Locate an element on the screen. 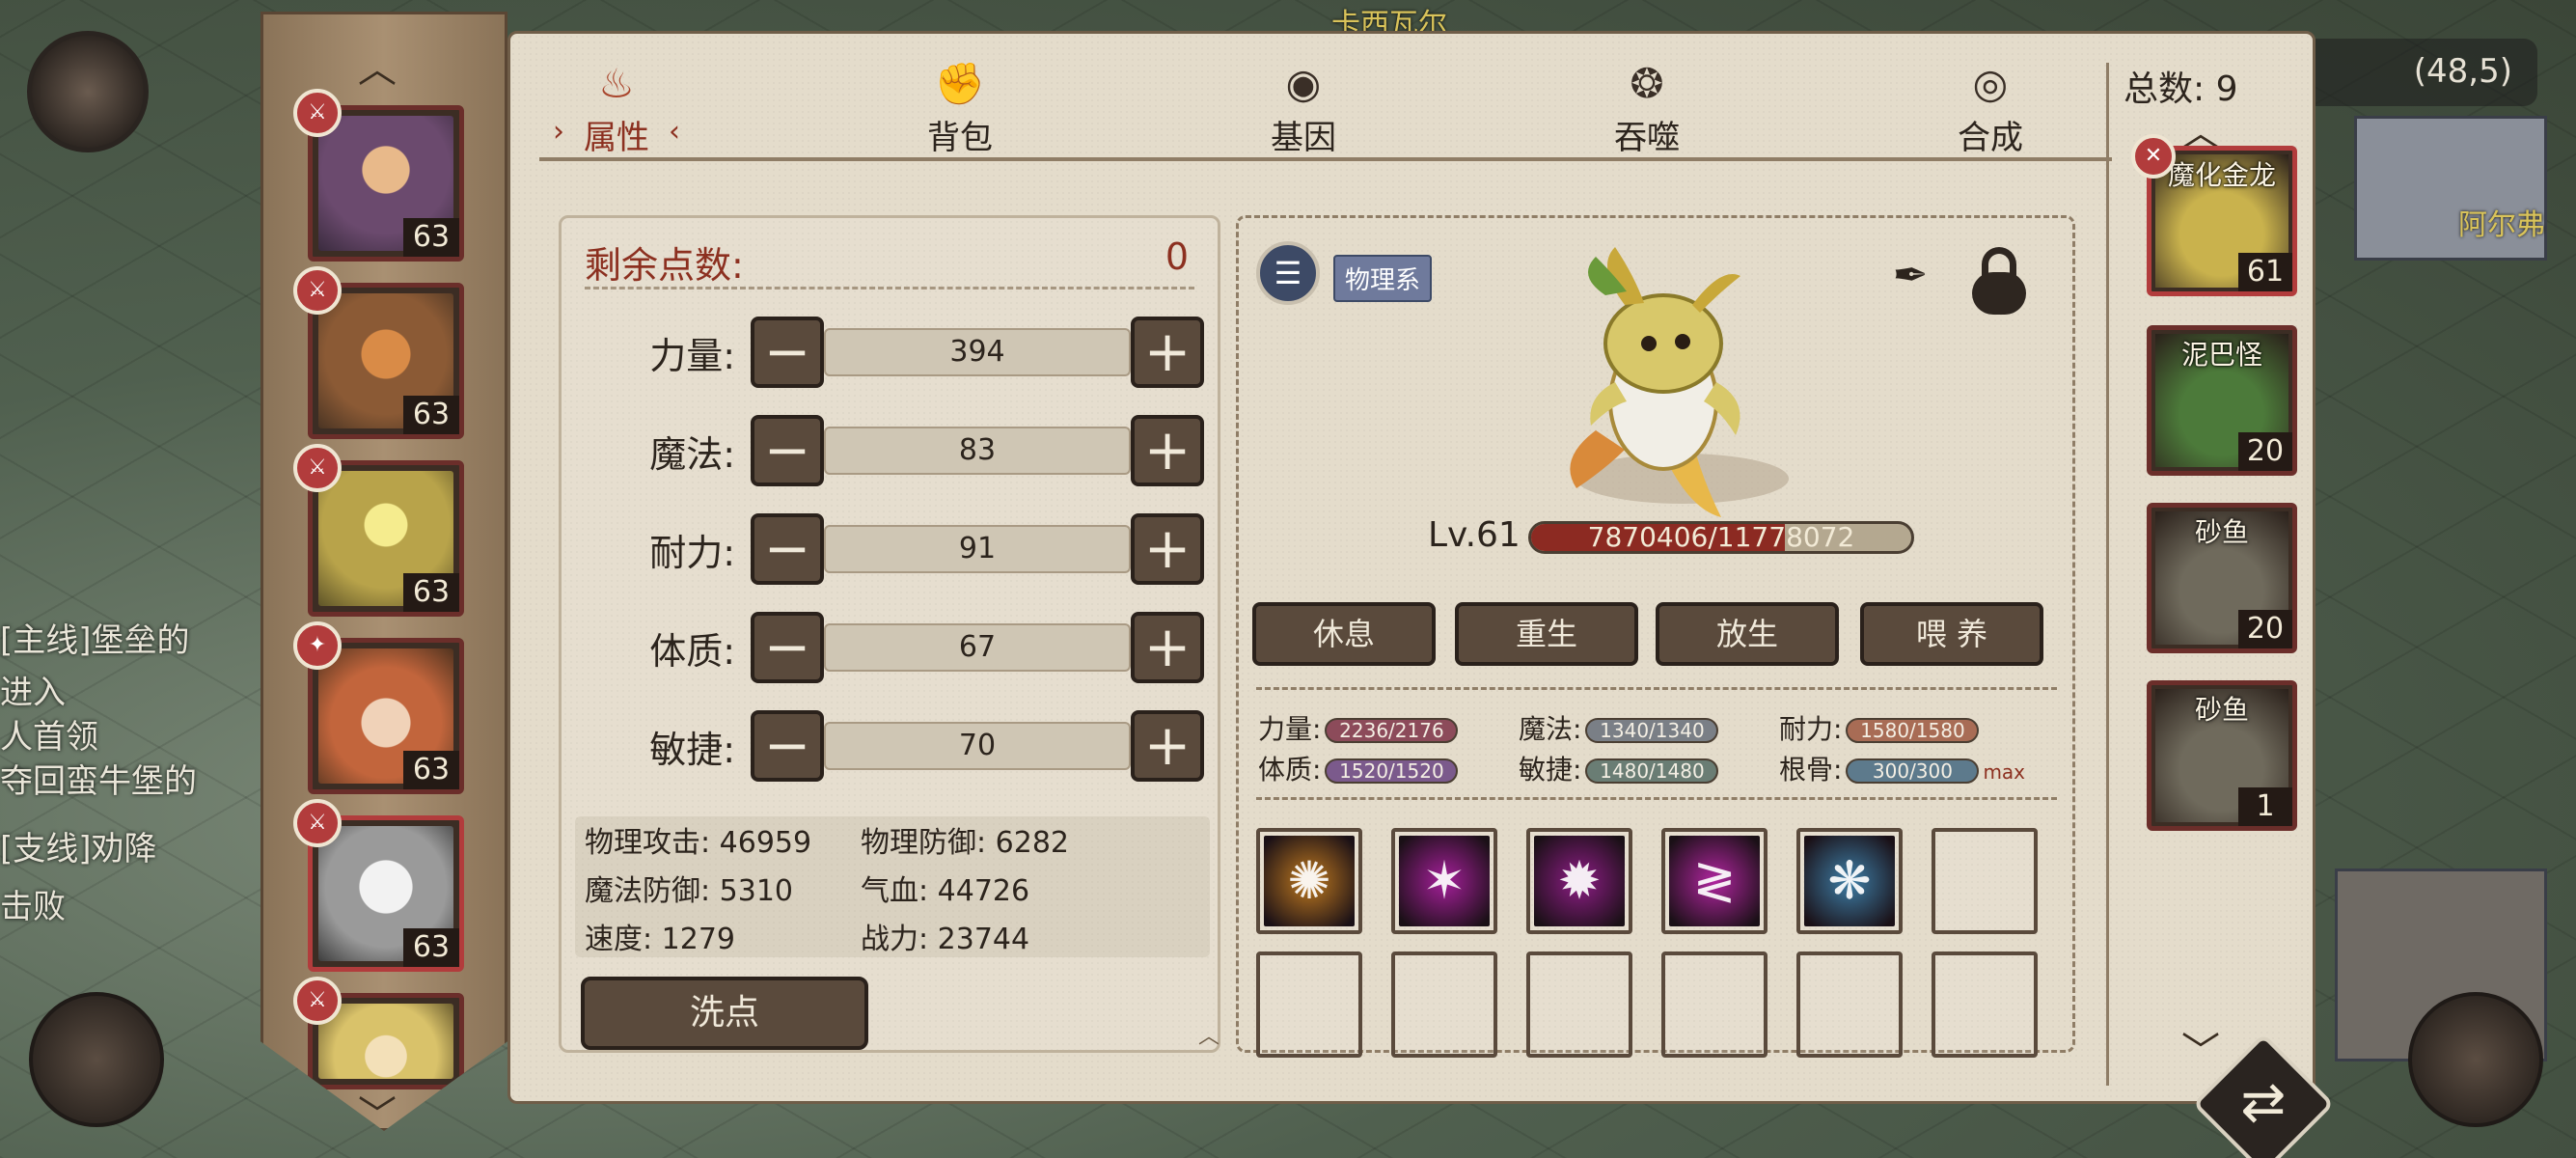 The height and width of the screenshot is (1158, 2576). pet-list-rail: 总数: 9 ︿ 魔化金龙 61 ✕ 泥巴怪 20 砂鱼 20 砂鱼 1 ﹀ is located at coordinates (2205, 570).